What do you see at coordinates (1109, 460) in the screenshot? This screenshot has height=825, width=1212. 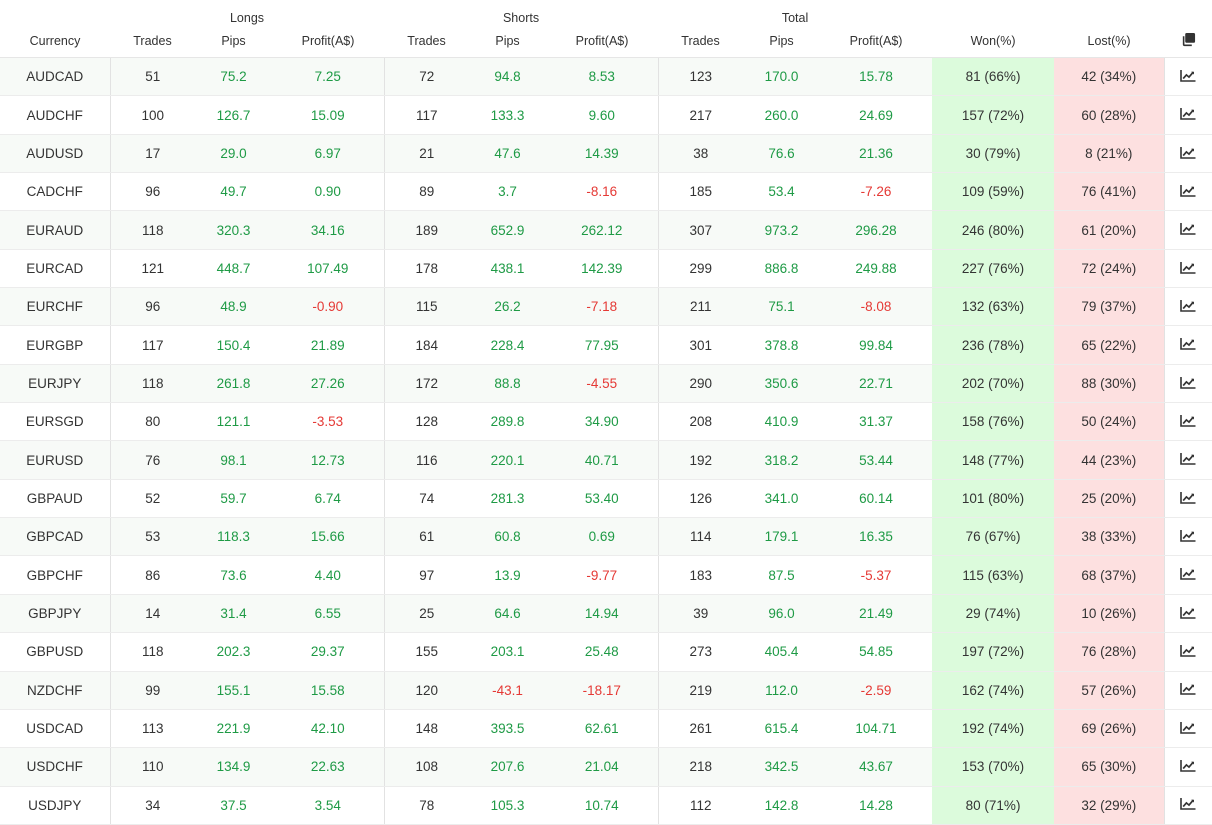 I see `lost-cell: 44 (23%)` at bounding box center [1109, 460].